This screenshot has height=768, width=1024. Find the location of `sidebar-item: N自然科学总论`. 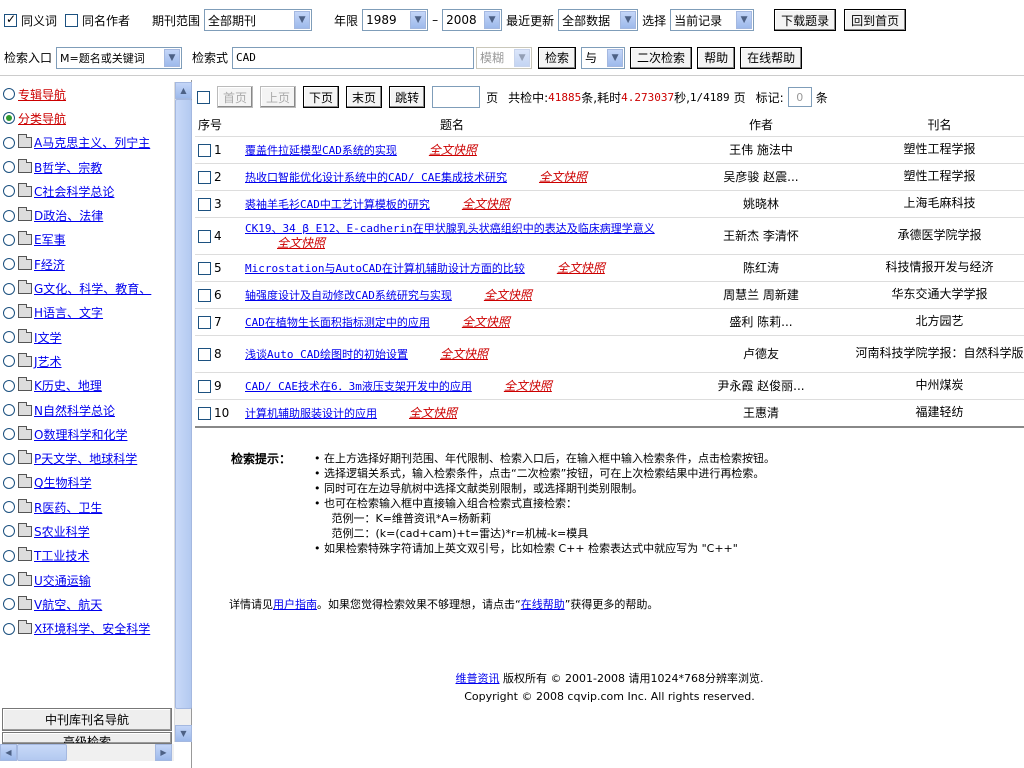

sidebar-item: N自然科学总论 is located at coordinates (87, 410).